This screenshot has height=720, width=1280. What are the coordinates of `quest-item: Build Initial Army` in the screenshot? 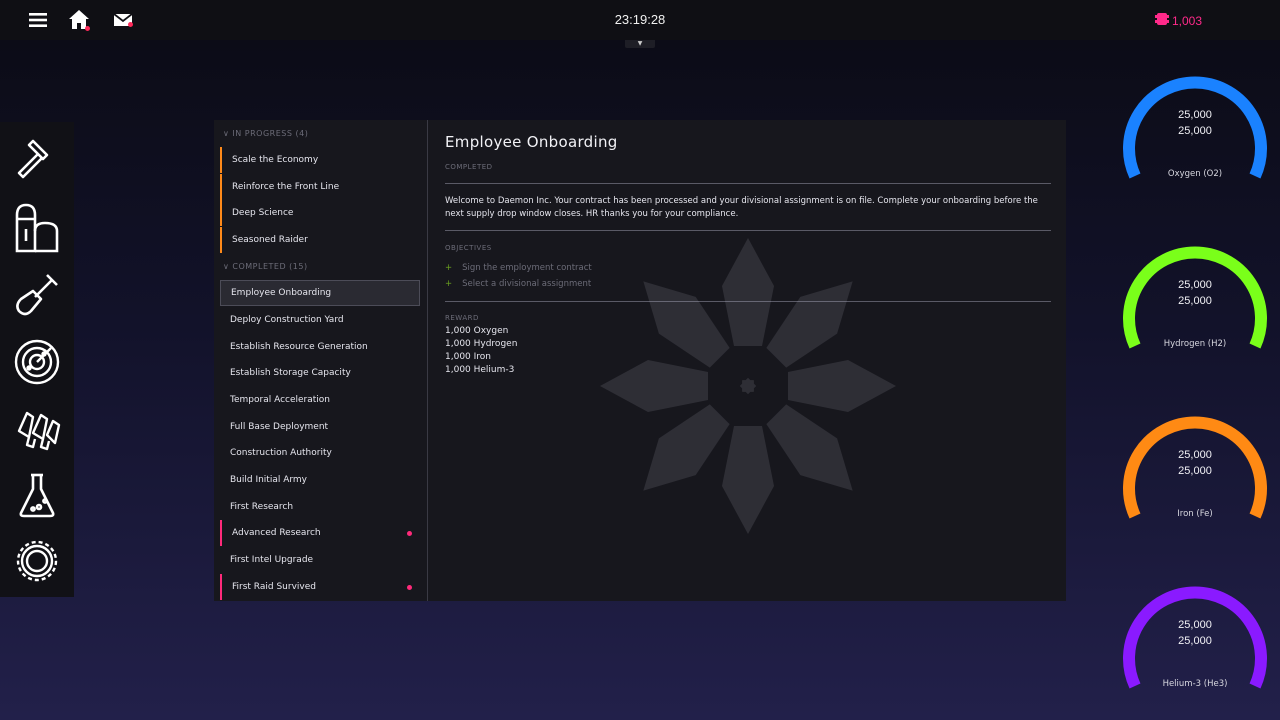 It's located at (320, 480).